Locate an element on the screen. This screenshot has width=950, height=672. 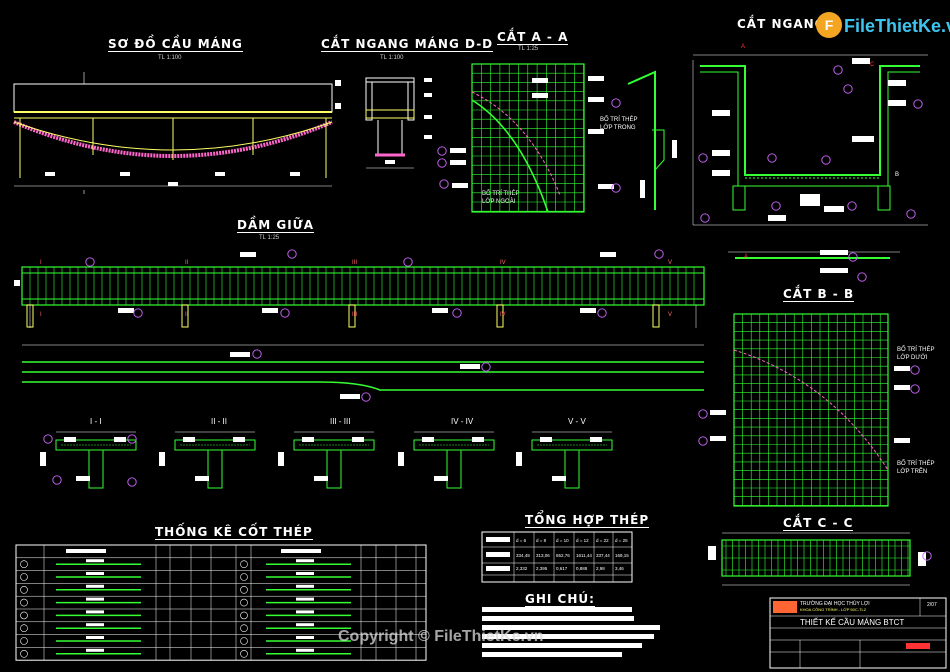
logo-icon: F is located at coordinates (829, 25).